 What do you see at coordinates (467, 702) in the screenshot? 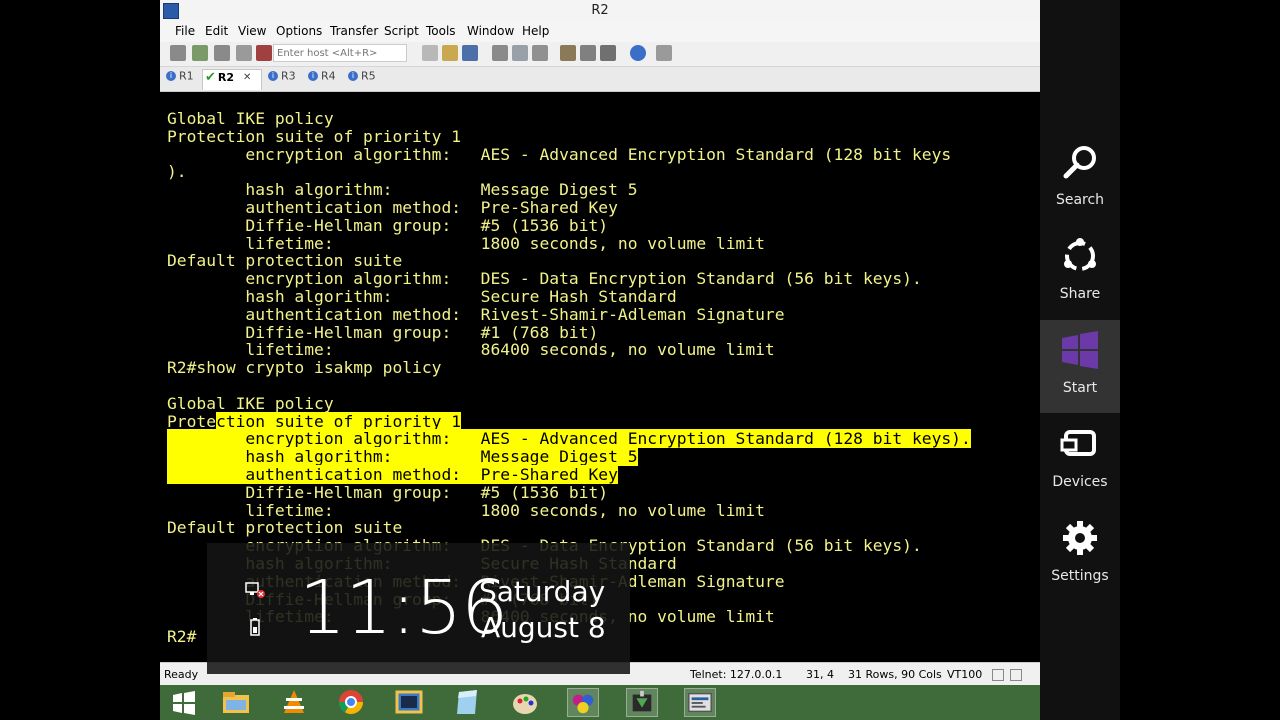
I see `notepad-icon` at bounding box center [467, 702].